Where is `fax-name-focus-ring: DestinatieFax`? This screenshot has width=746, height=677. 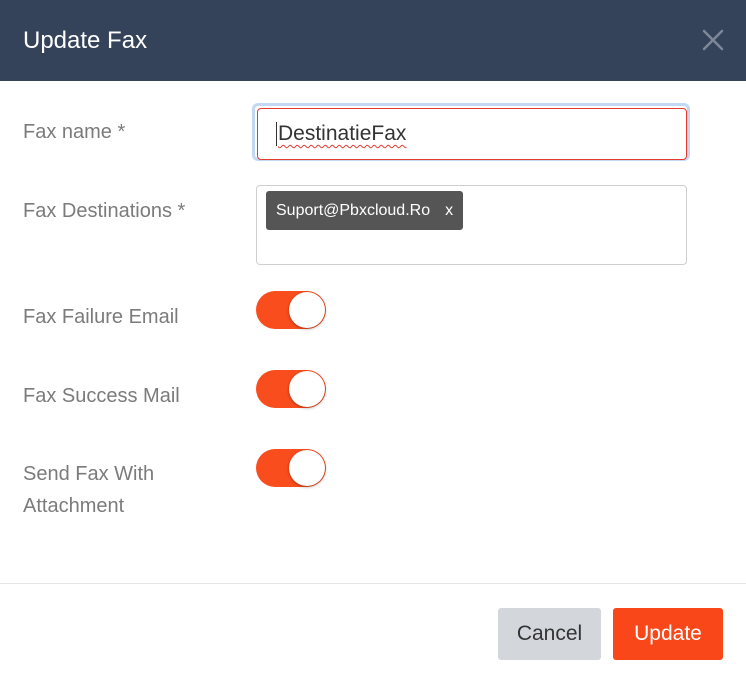
fax-name-focus-ring: DestinatieFax is located at coordinates (471, 132).